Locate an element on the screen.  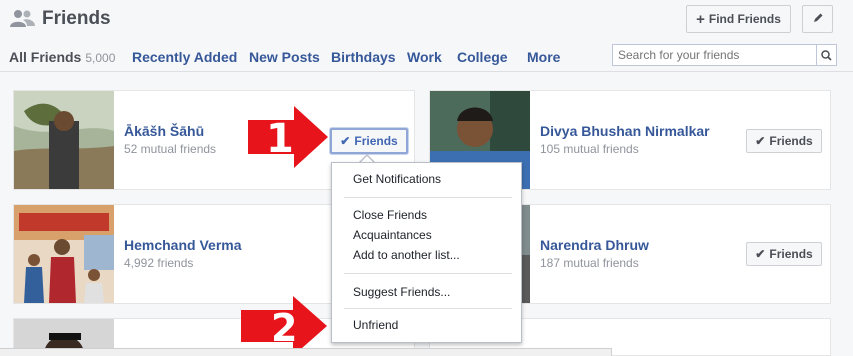
find-friends-label: Find Friends is located at coordinates (744, 19).